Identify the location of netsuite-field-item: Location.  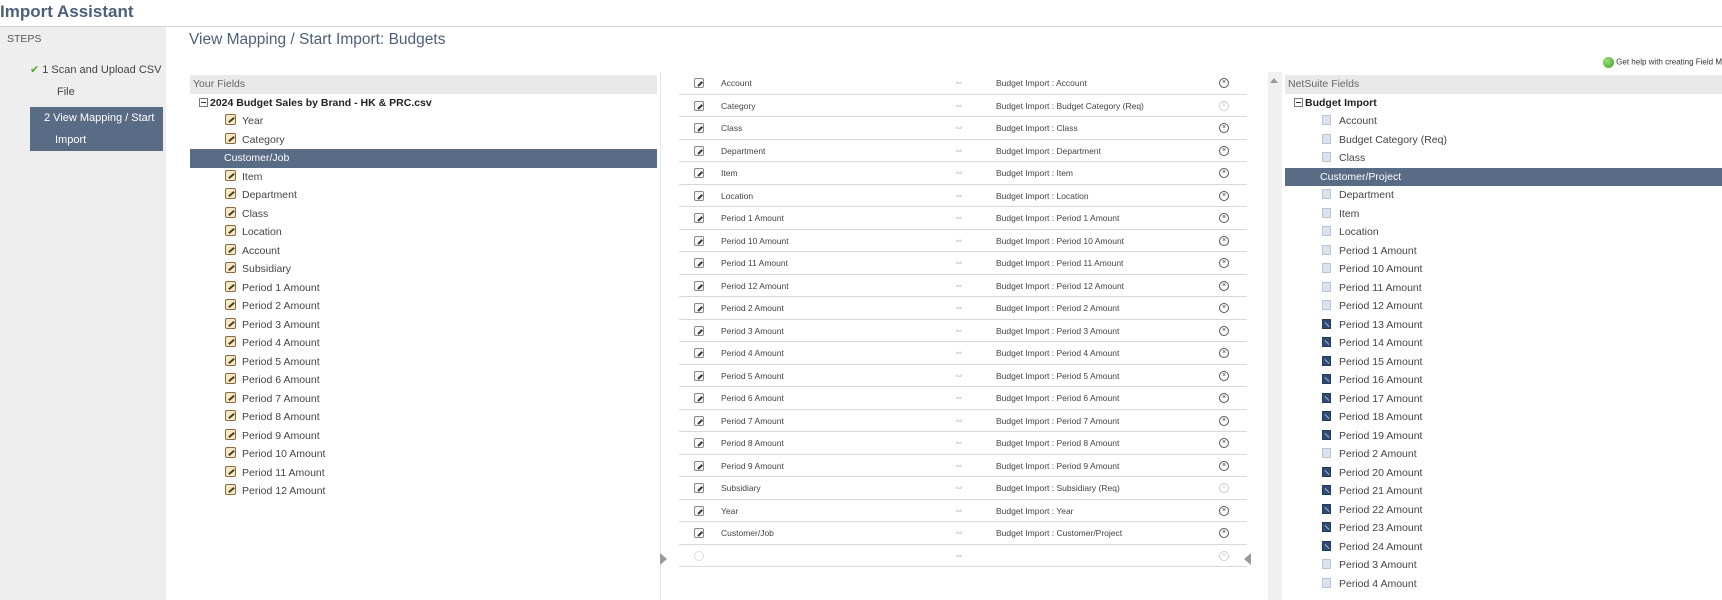
(1503, 232).